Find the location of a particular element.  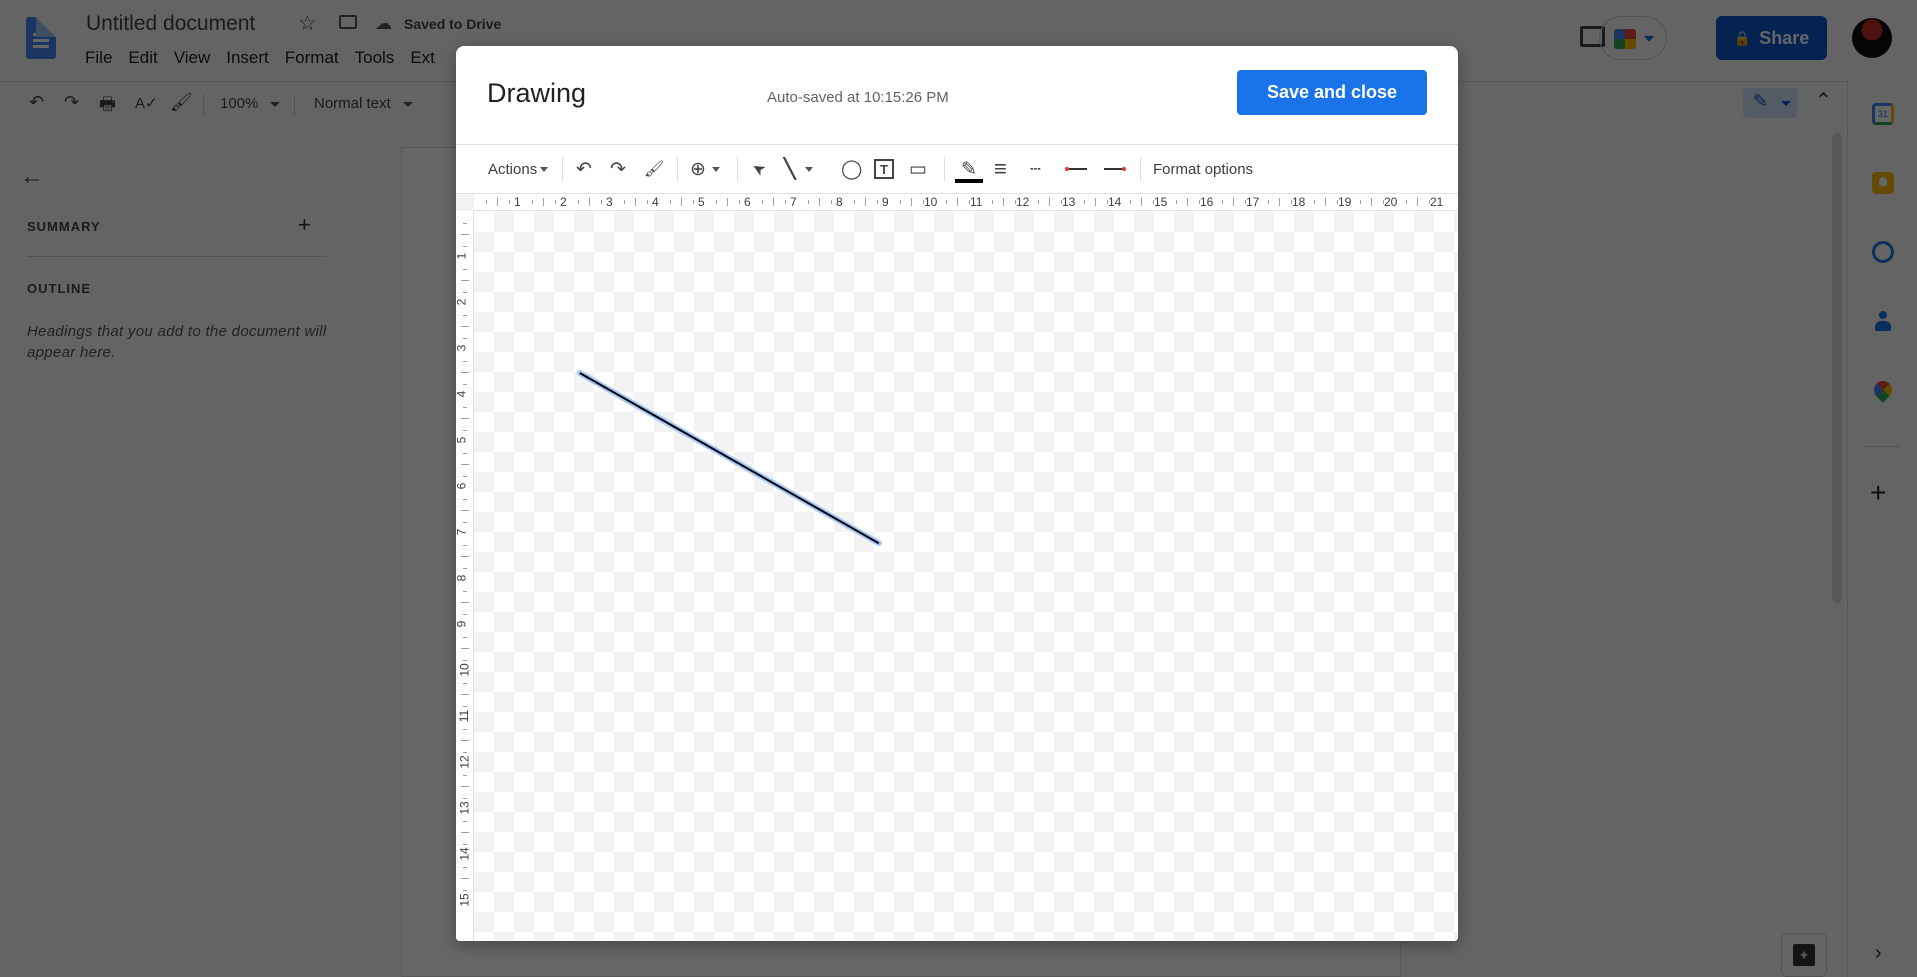

text-box-icon: T is located at coordinates (884, 169).